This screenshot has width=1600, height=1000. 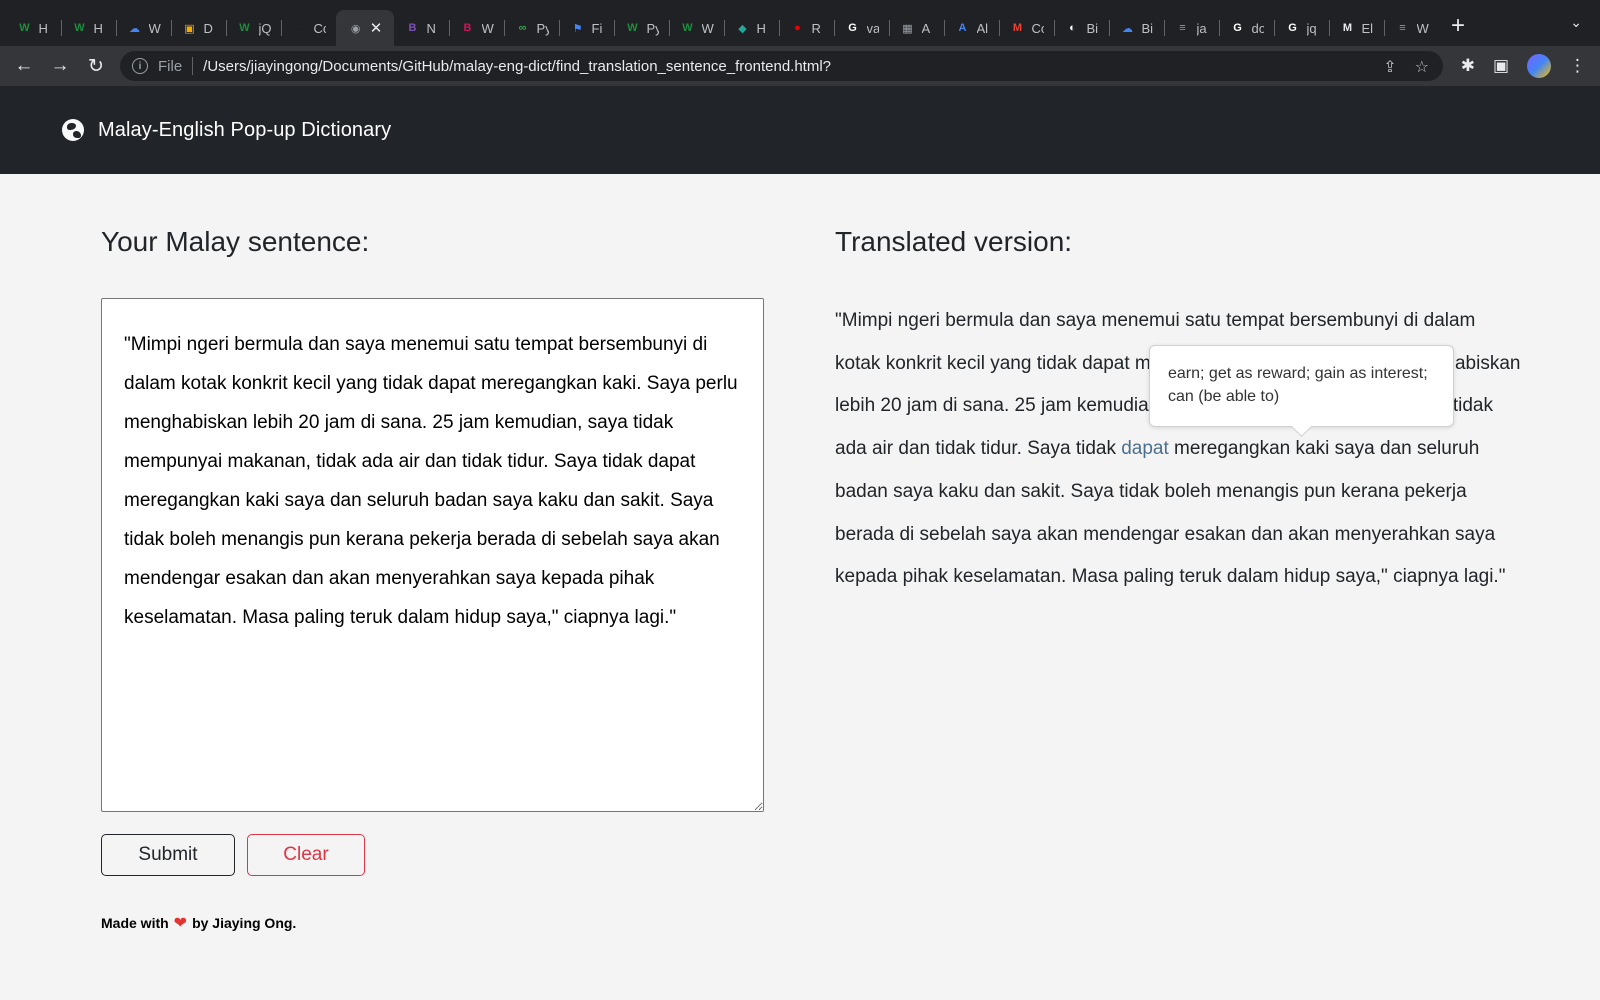 I want to click on forward-icon: →, so click(x=60, y=66).